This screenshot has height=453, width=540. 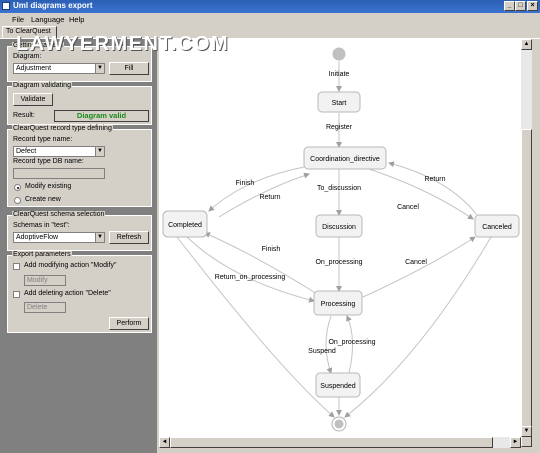 I want to click on modify-action-field: Modify, so click(x=45, y=280).